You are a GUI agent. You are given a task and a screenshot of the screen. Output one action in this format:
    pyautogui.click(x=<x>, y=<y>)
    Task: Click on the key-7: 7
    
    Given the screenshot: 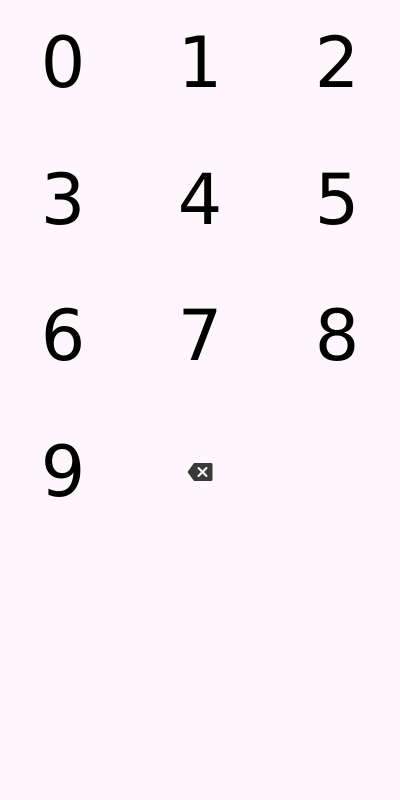 What is the action you would take?
    pyautogui.click(x=200, y=336)
    